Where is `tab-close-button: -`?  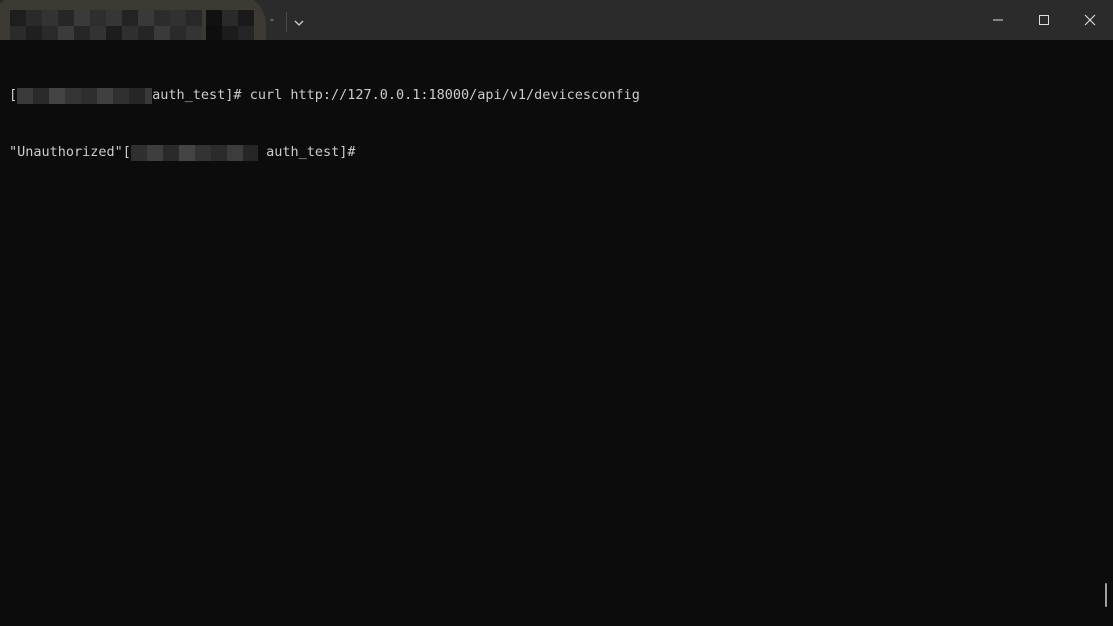
tab-close-button: - is located at coordinates (272, 20).